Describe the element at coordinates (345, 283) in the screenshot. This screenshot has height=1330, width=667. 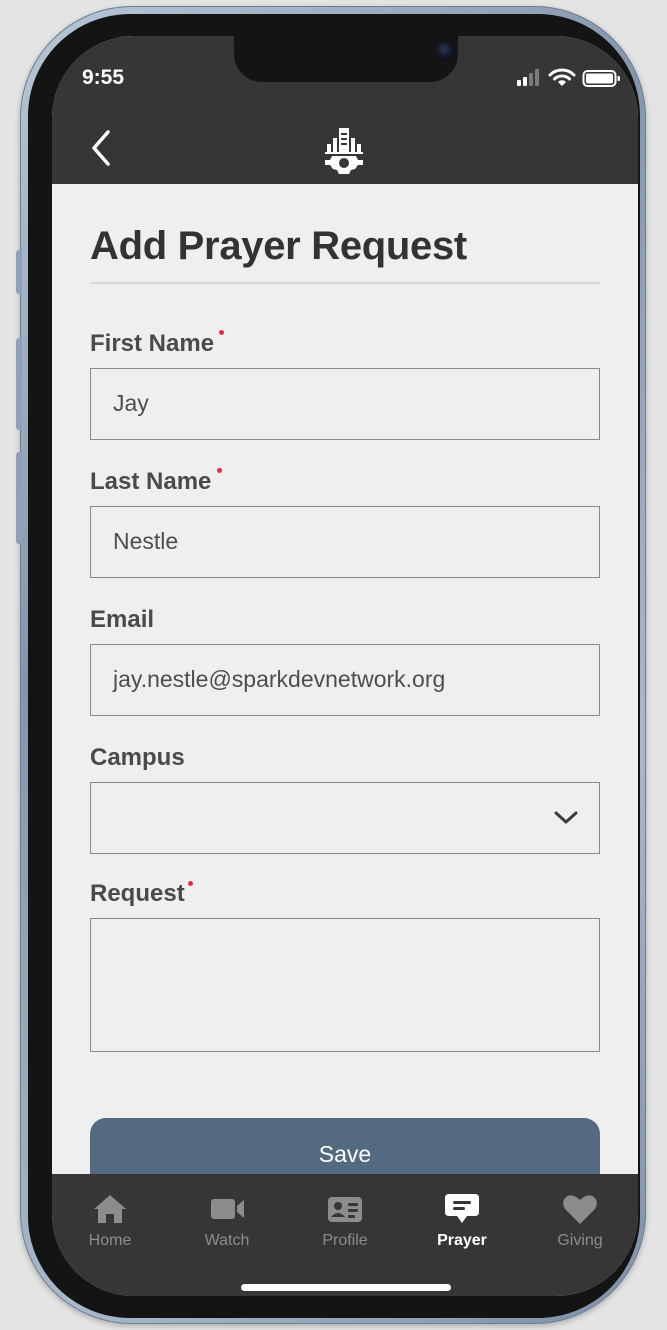
I see `title-divider` at that location.